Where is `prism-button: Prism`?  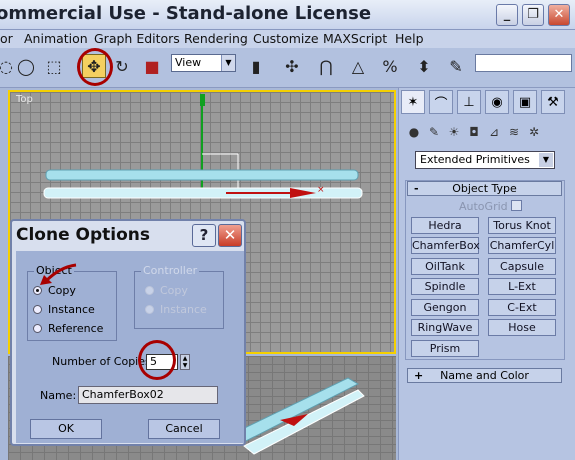 prism-button: Prism is located at coordinates (445, 348).